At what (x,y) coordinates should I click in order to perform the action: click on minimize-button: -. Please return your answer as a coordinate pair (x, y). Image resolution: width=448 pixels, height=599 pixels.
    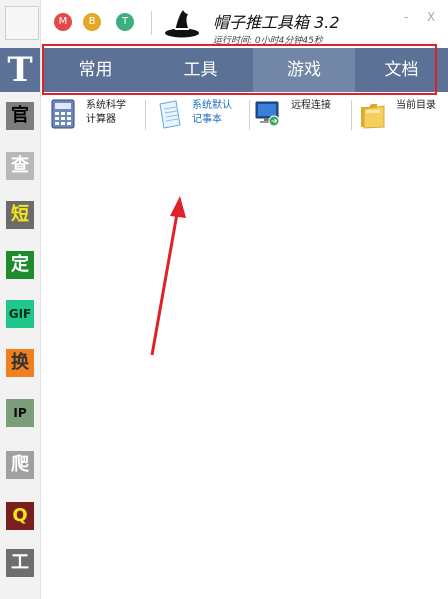
    Looking at the image, I should click on (406, 17).